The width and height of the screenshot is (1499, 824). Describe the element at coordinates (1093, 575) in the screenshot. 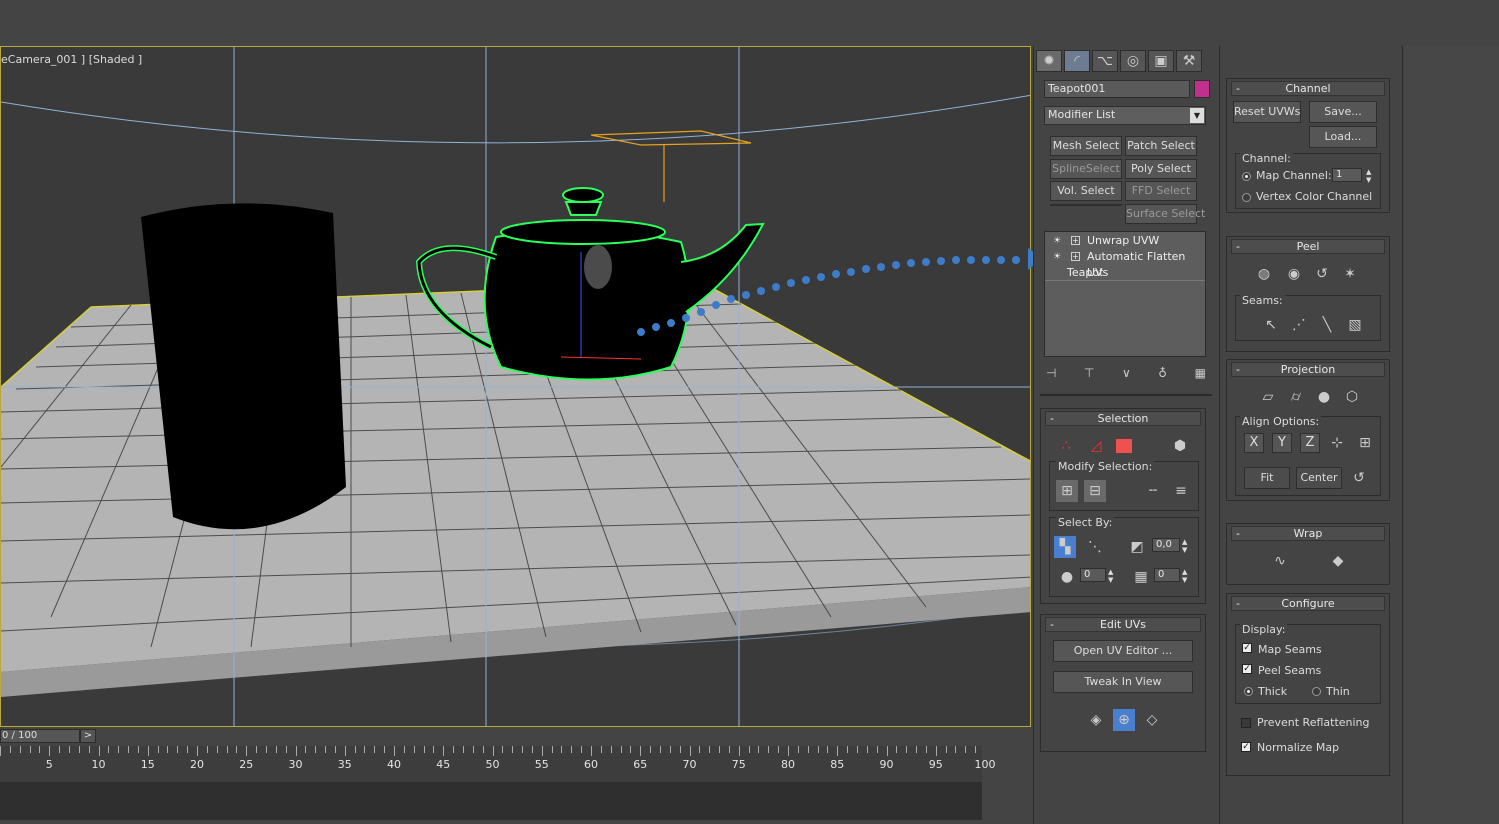

I see `spin1-field: 0` at that location.